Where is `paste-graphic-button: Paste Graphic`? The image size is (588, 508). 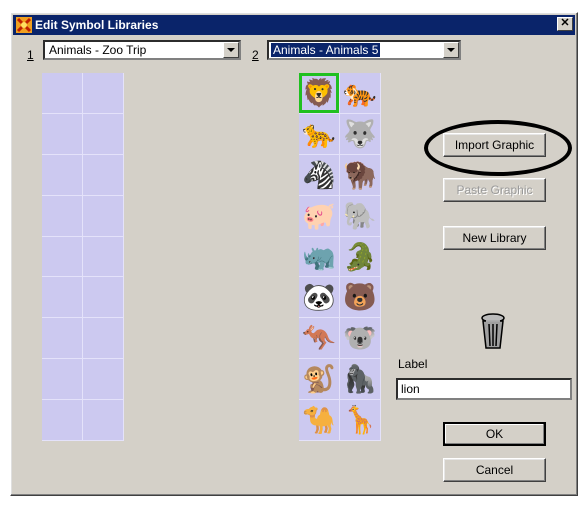
paste-graphic-button: Paste Graphic is located at coordinates (494, 190).